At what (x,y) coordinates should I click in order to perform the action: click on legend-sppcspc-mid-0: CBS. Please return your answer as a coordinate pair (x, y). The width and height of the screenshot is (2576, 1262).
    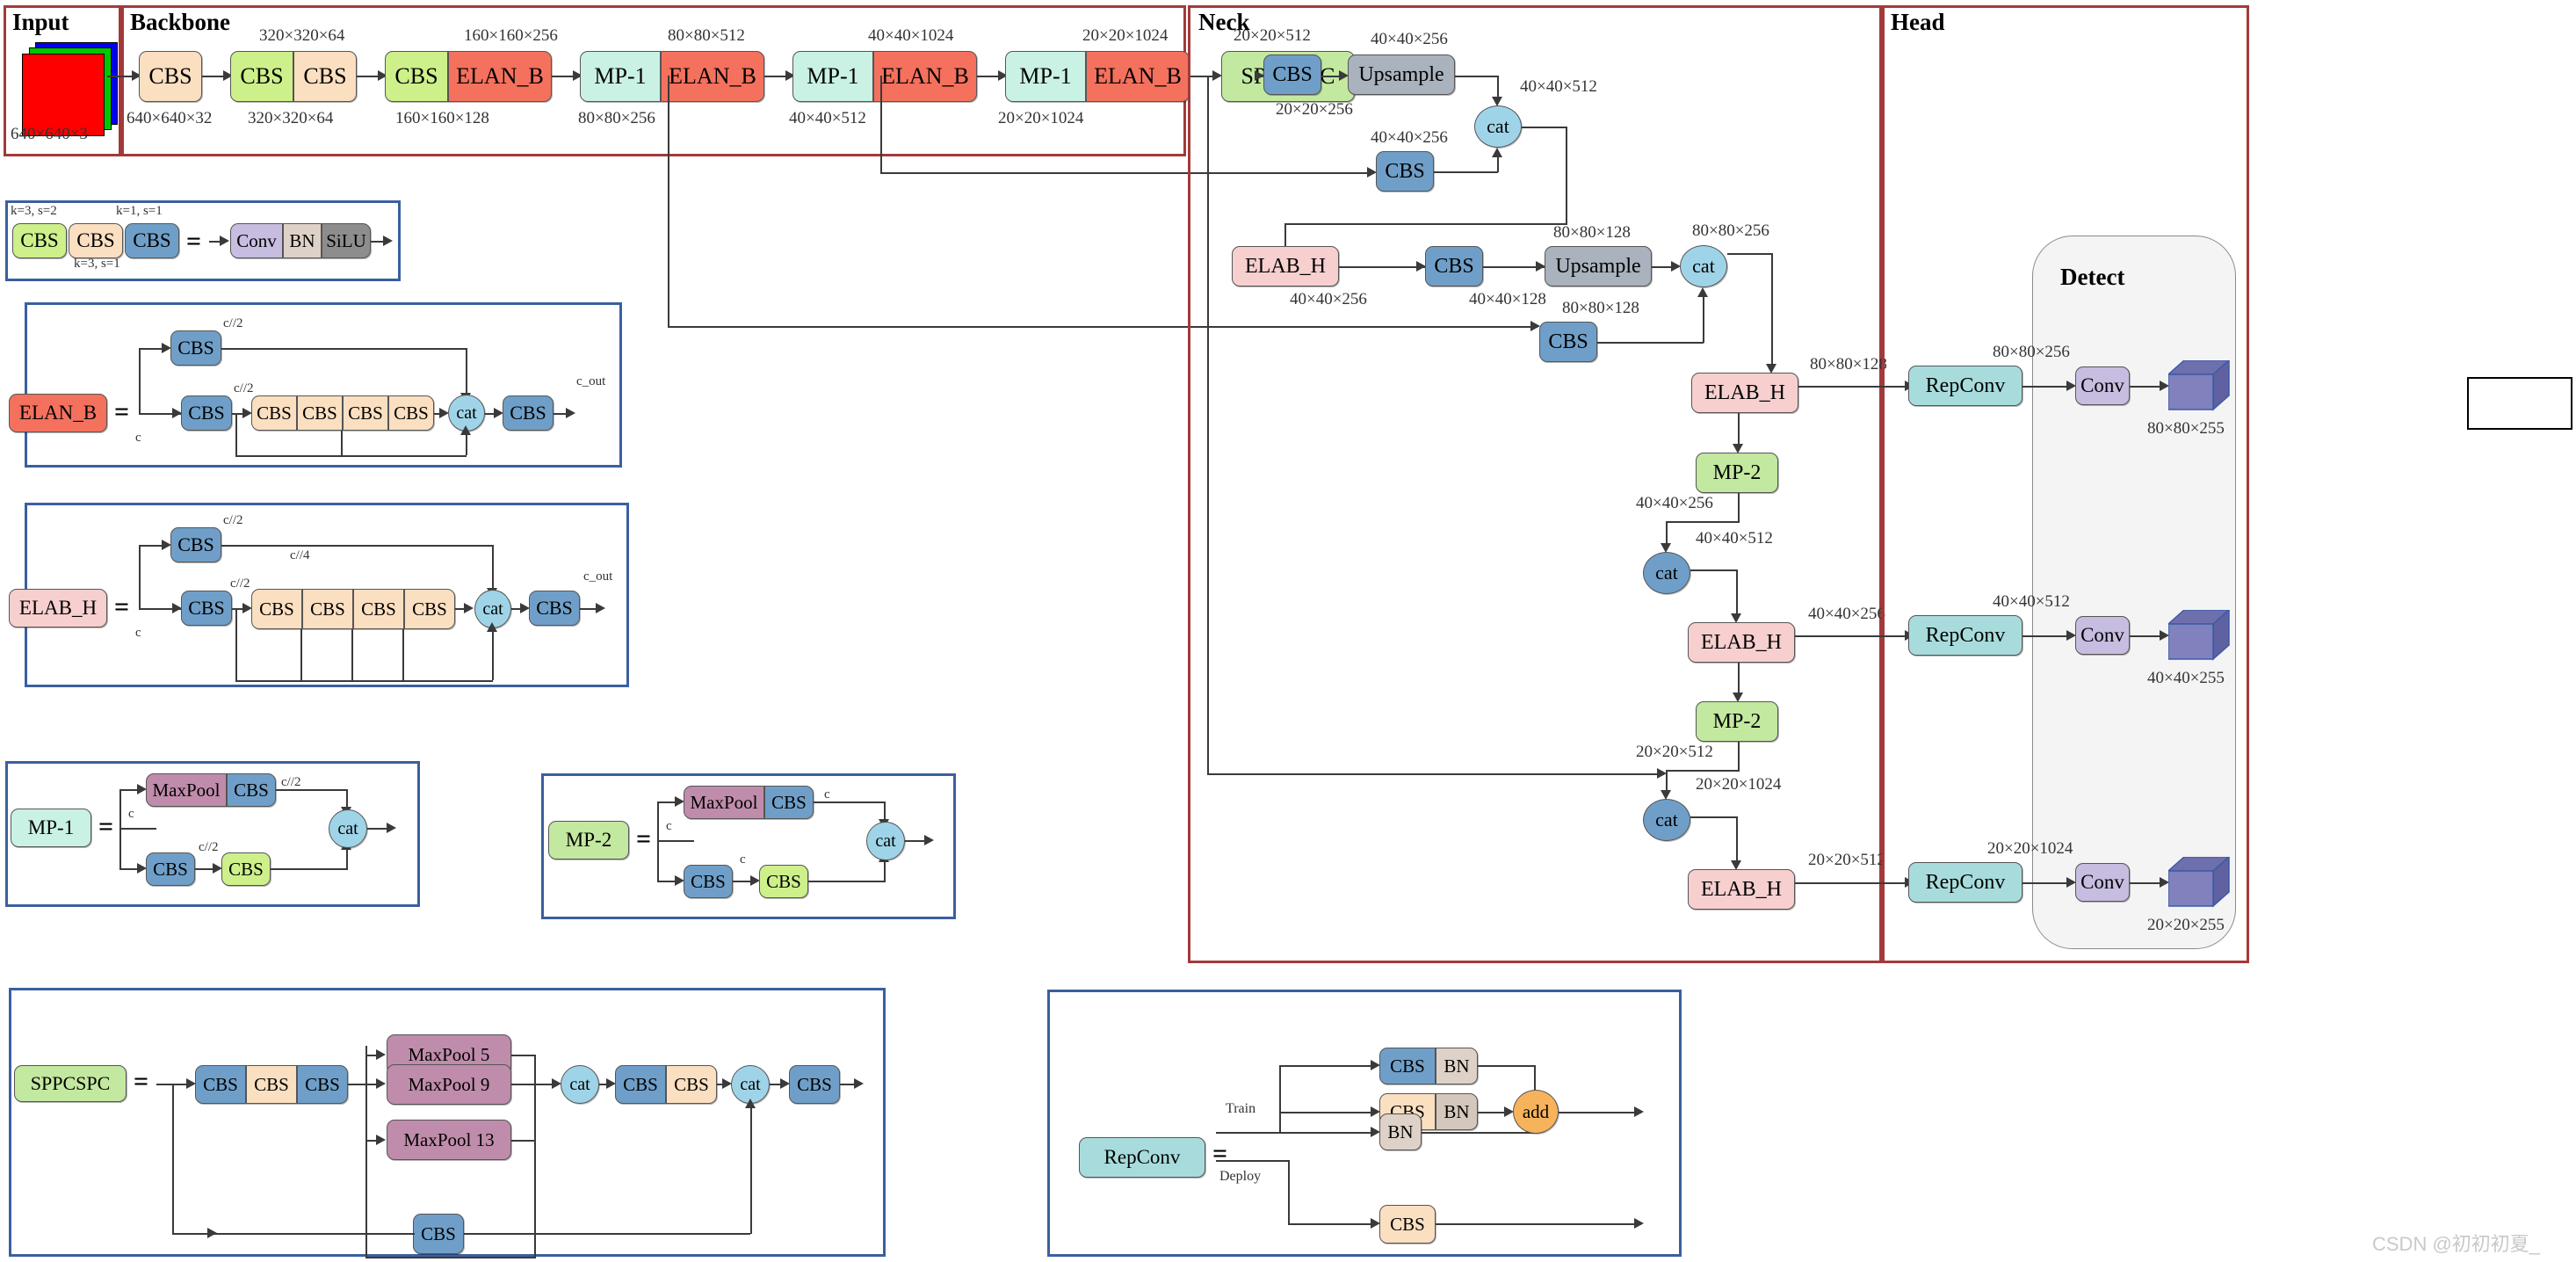
    Looking at the image, I should click on (640, 1085).